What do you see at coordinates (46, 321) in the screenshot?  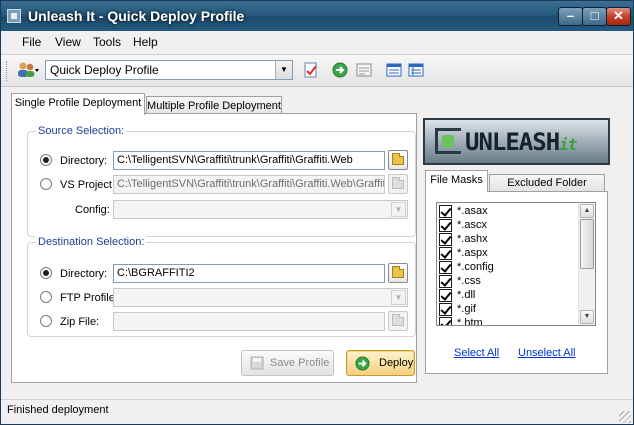 I see `zip-file-radio` at bounding box center [46, 321].